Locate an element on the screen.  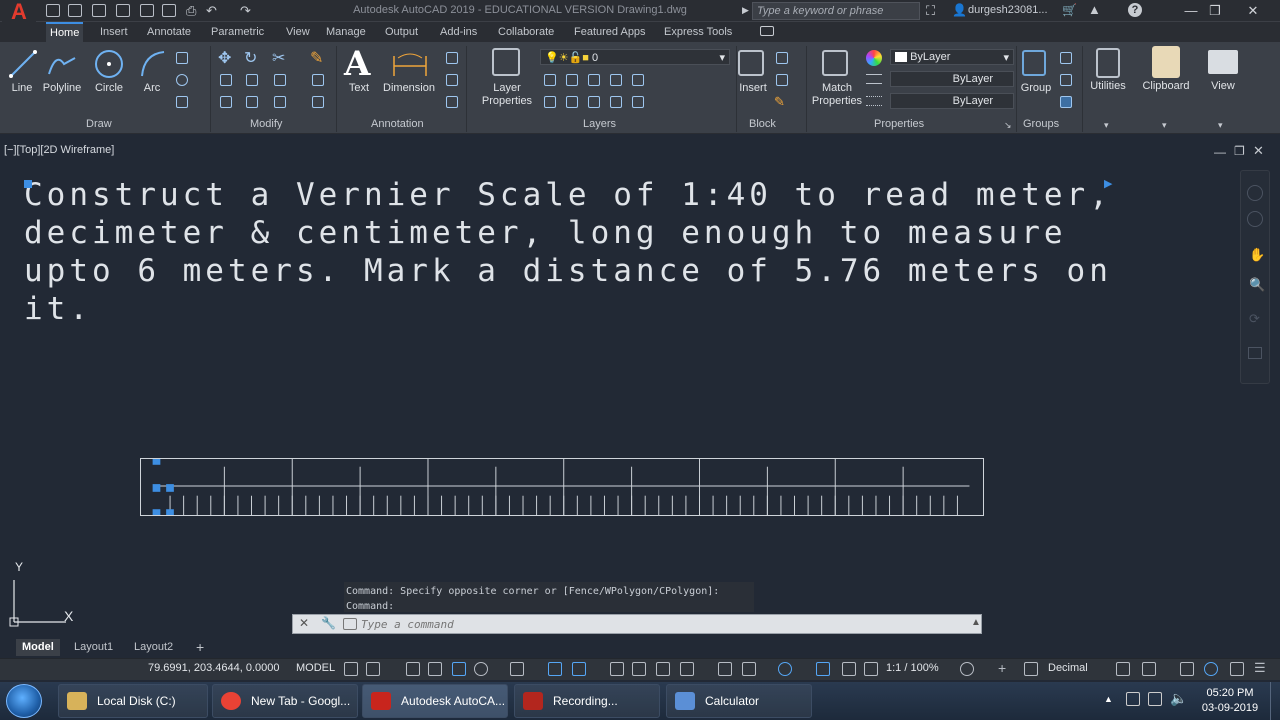
line-button: Line is located at coordinates (22, 88).